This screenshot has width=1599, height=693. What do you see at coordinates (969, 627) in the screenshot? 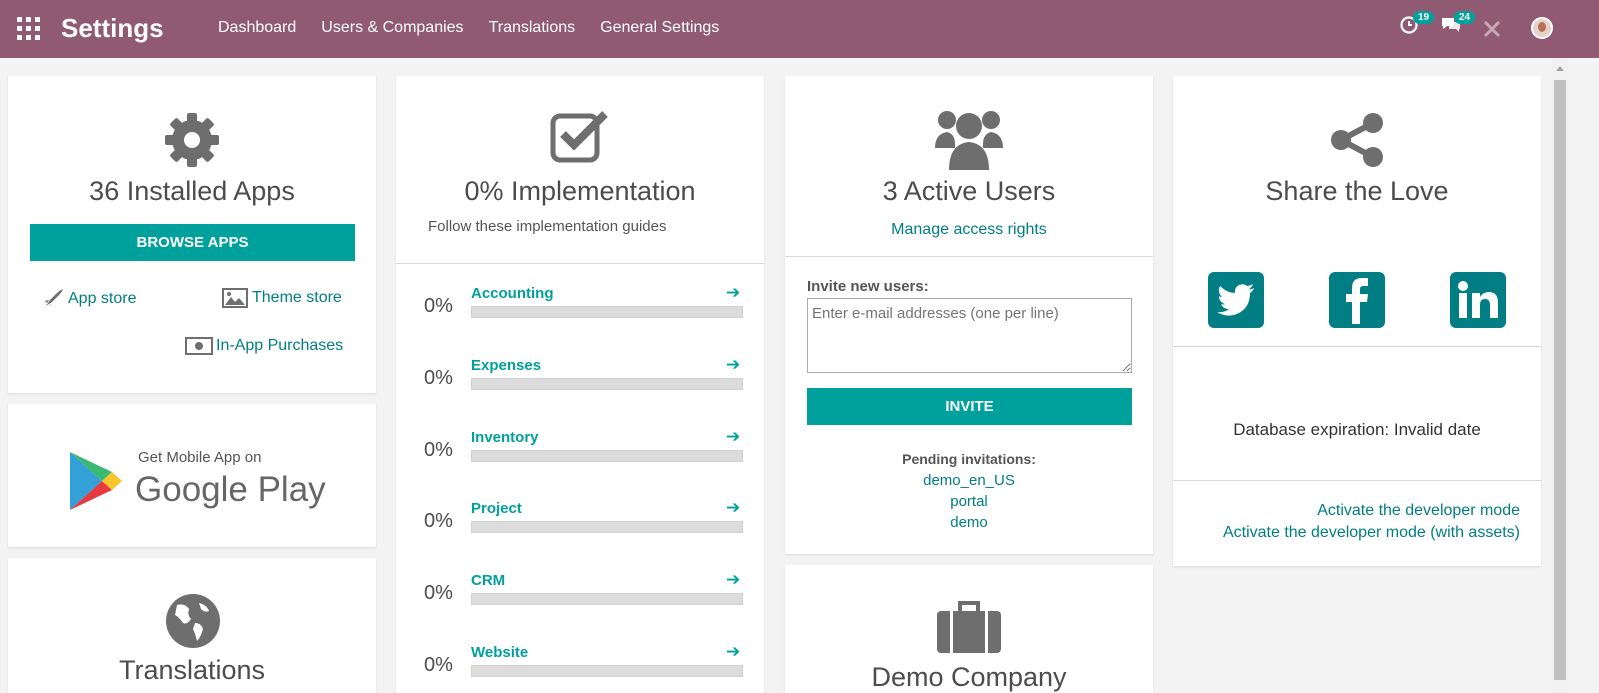
I see `briefcase-icon` at bounding box center [969, 627].